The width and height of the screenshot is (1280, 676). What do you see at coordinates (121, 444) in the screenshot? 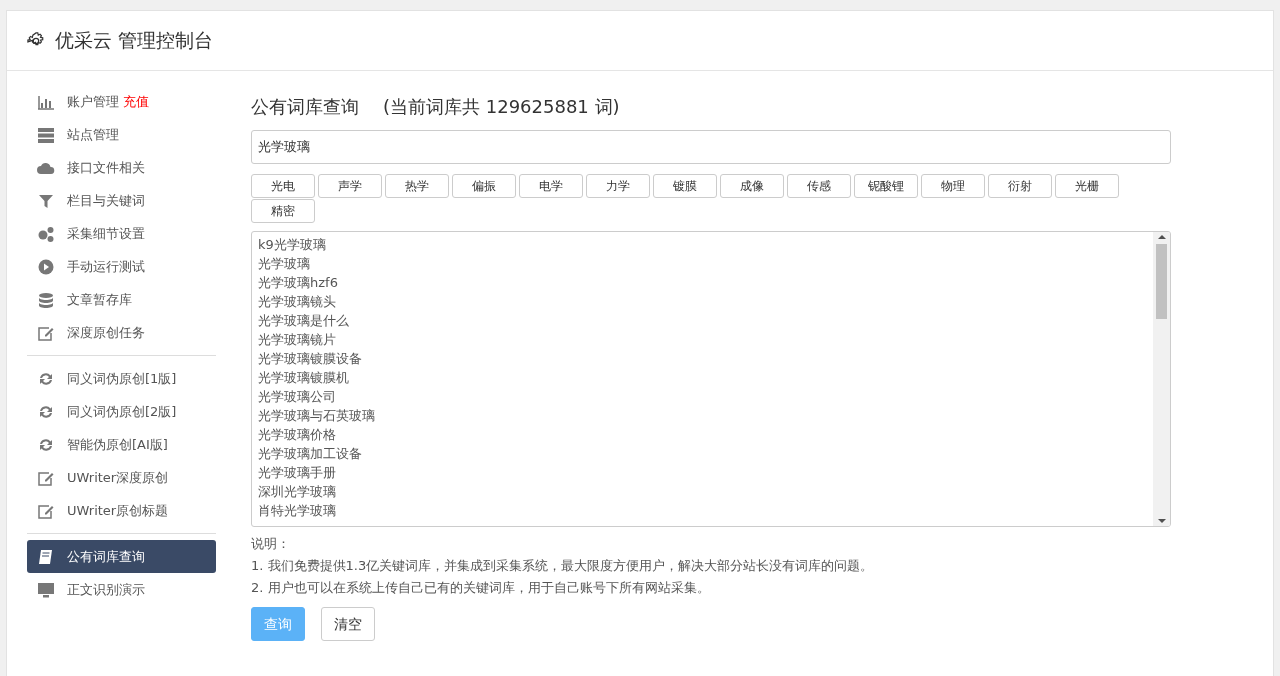
I see `sidebar-item: 智能伪原创[AI版]` at bounding box center [121, 444].